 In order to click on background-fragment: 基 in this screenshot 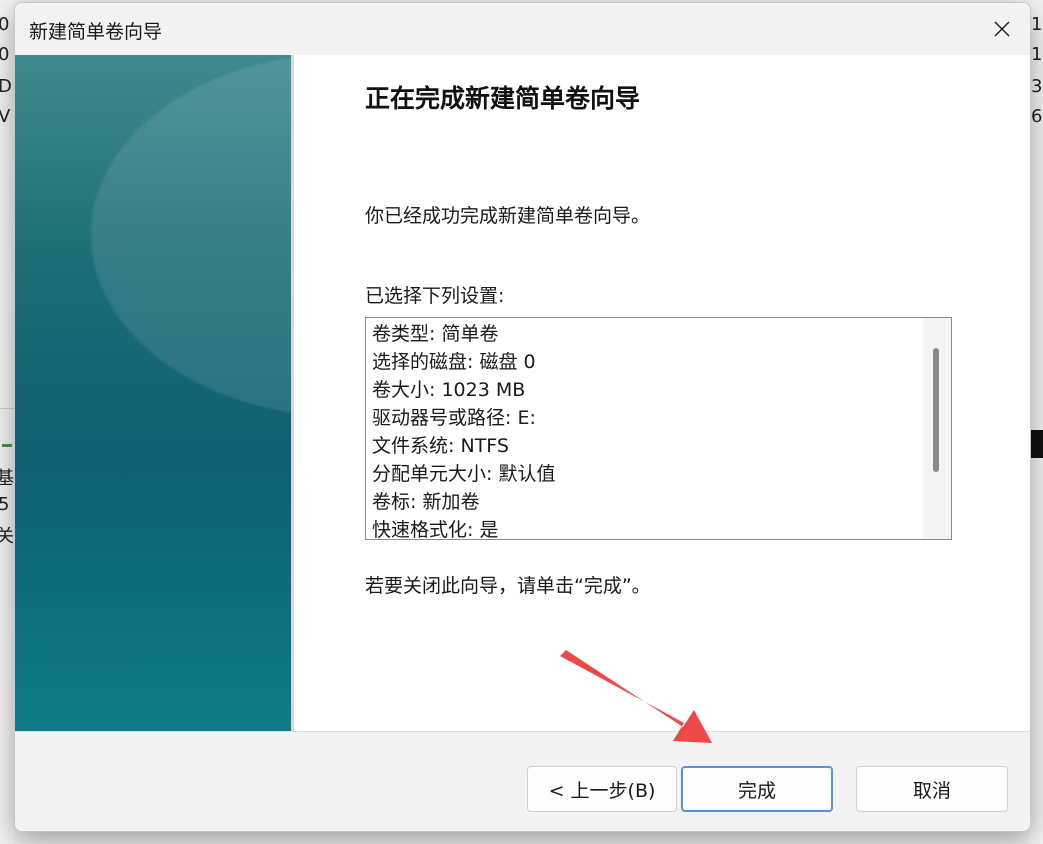, I will do `click(7, 478)`.